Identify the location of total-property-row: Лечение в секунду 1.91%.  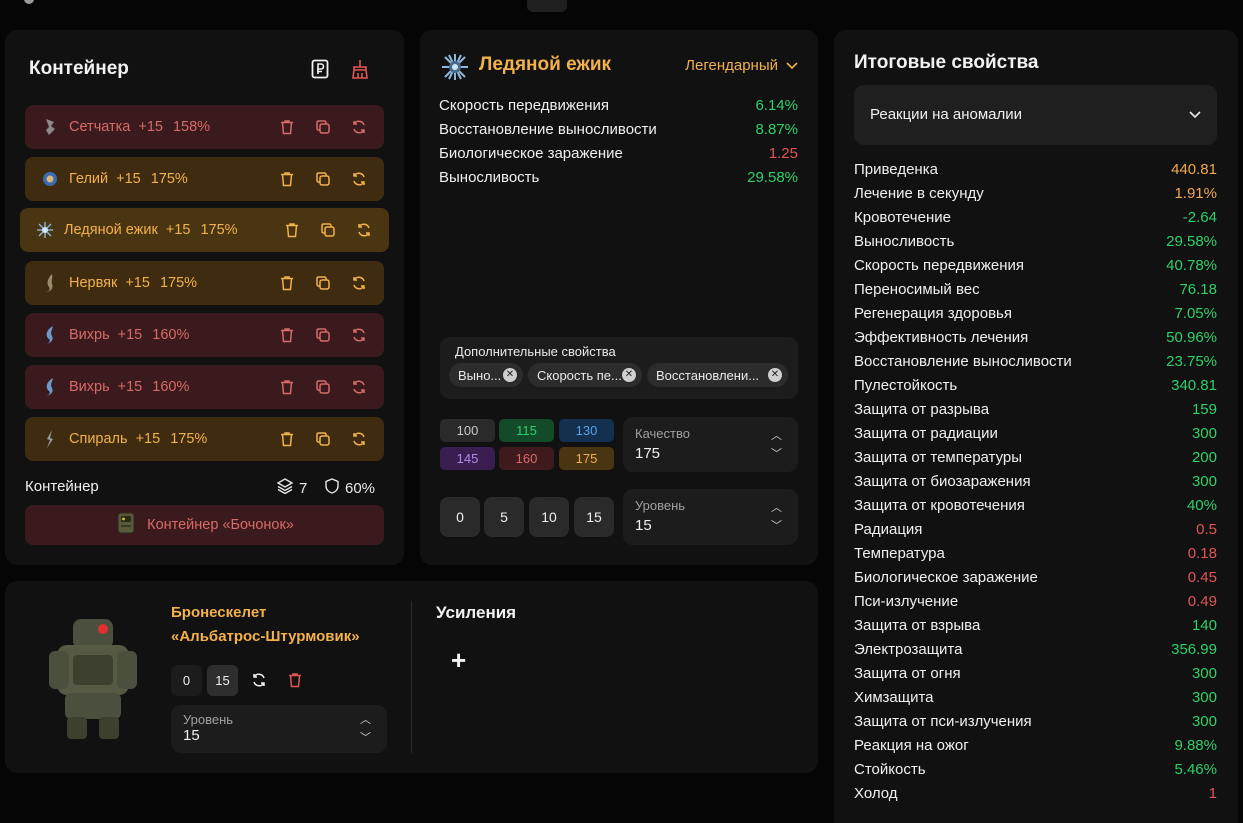
(1035, 193).